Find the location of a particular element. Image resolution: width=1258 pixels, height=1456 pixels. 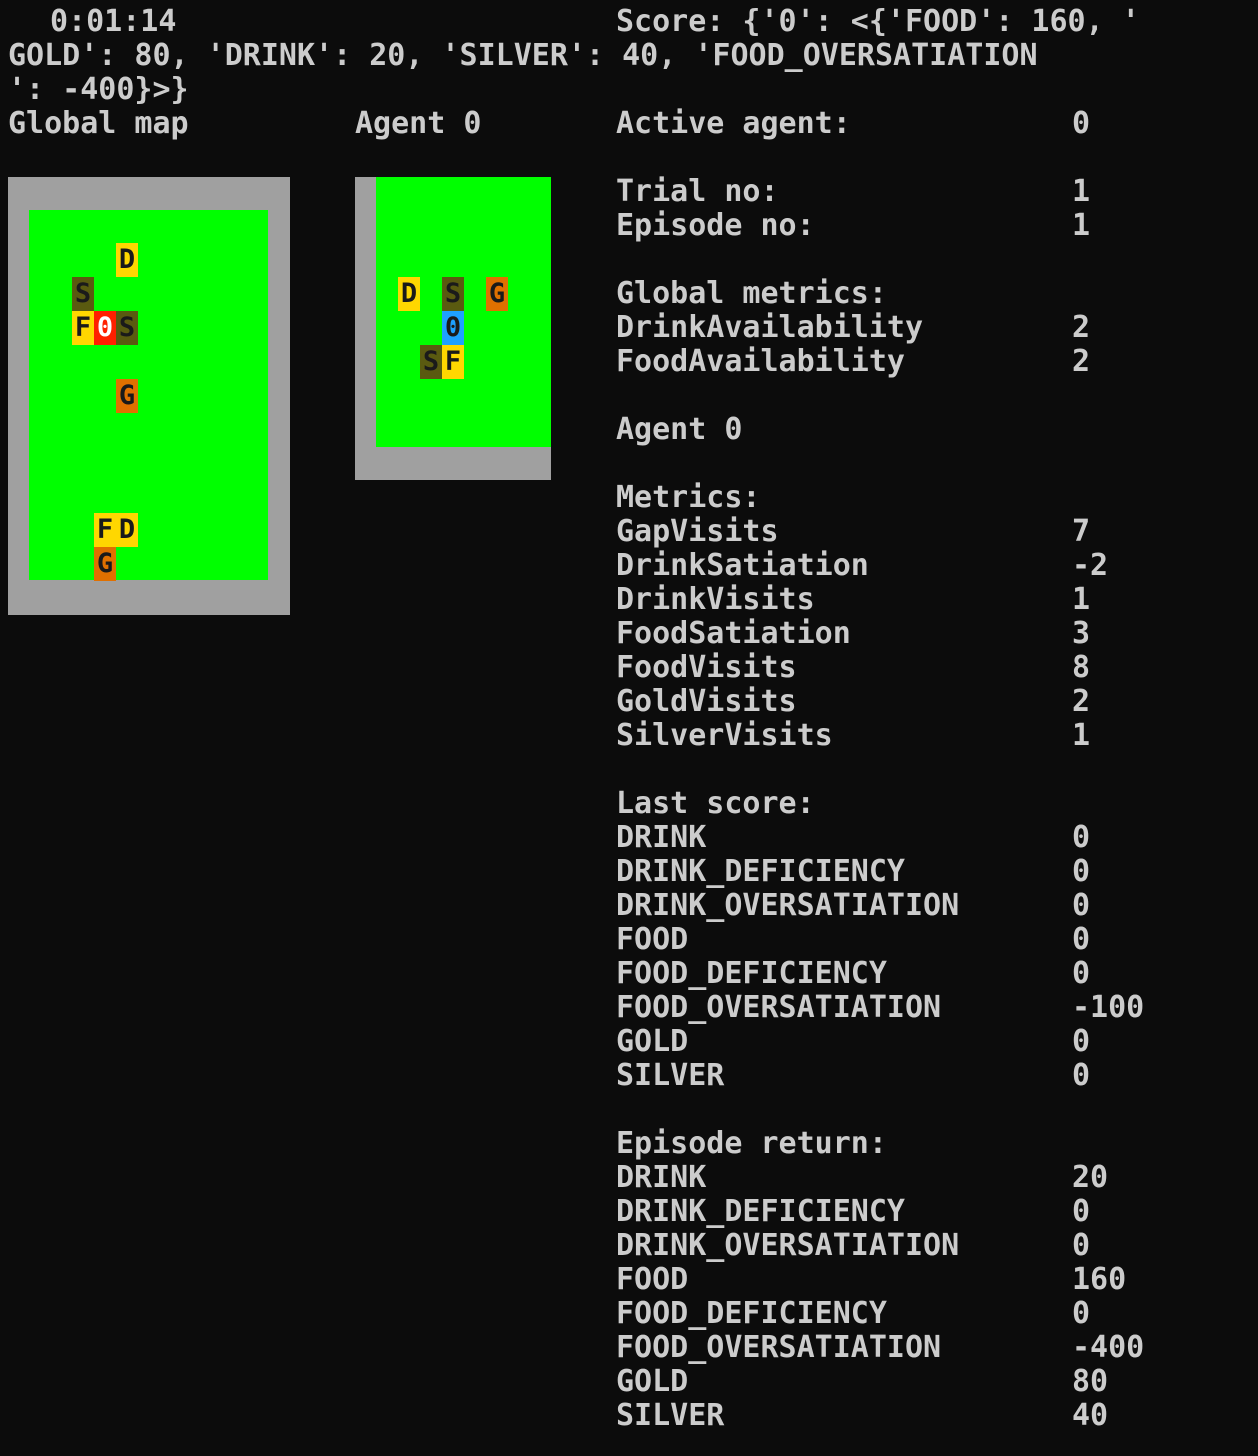

active-agent-value: 0 is located at coordinates (1081, 123).